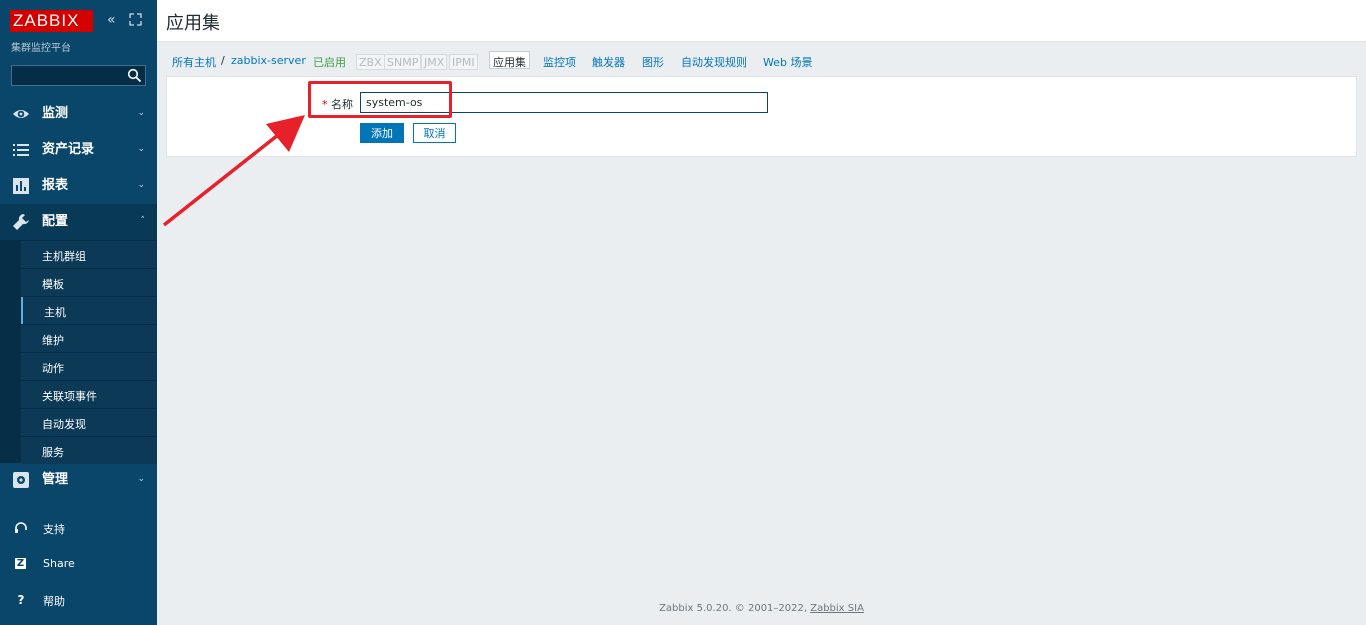 The width and height of the screenshot is (1366, 625). Describe the element at coordinates (69, 396) in the screenshot. I see `submenu-label: 关联项事件` at that location.